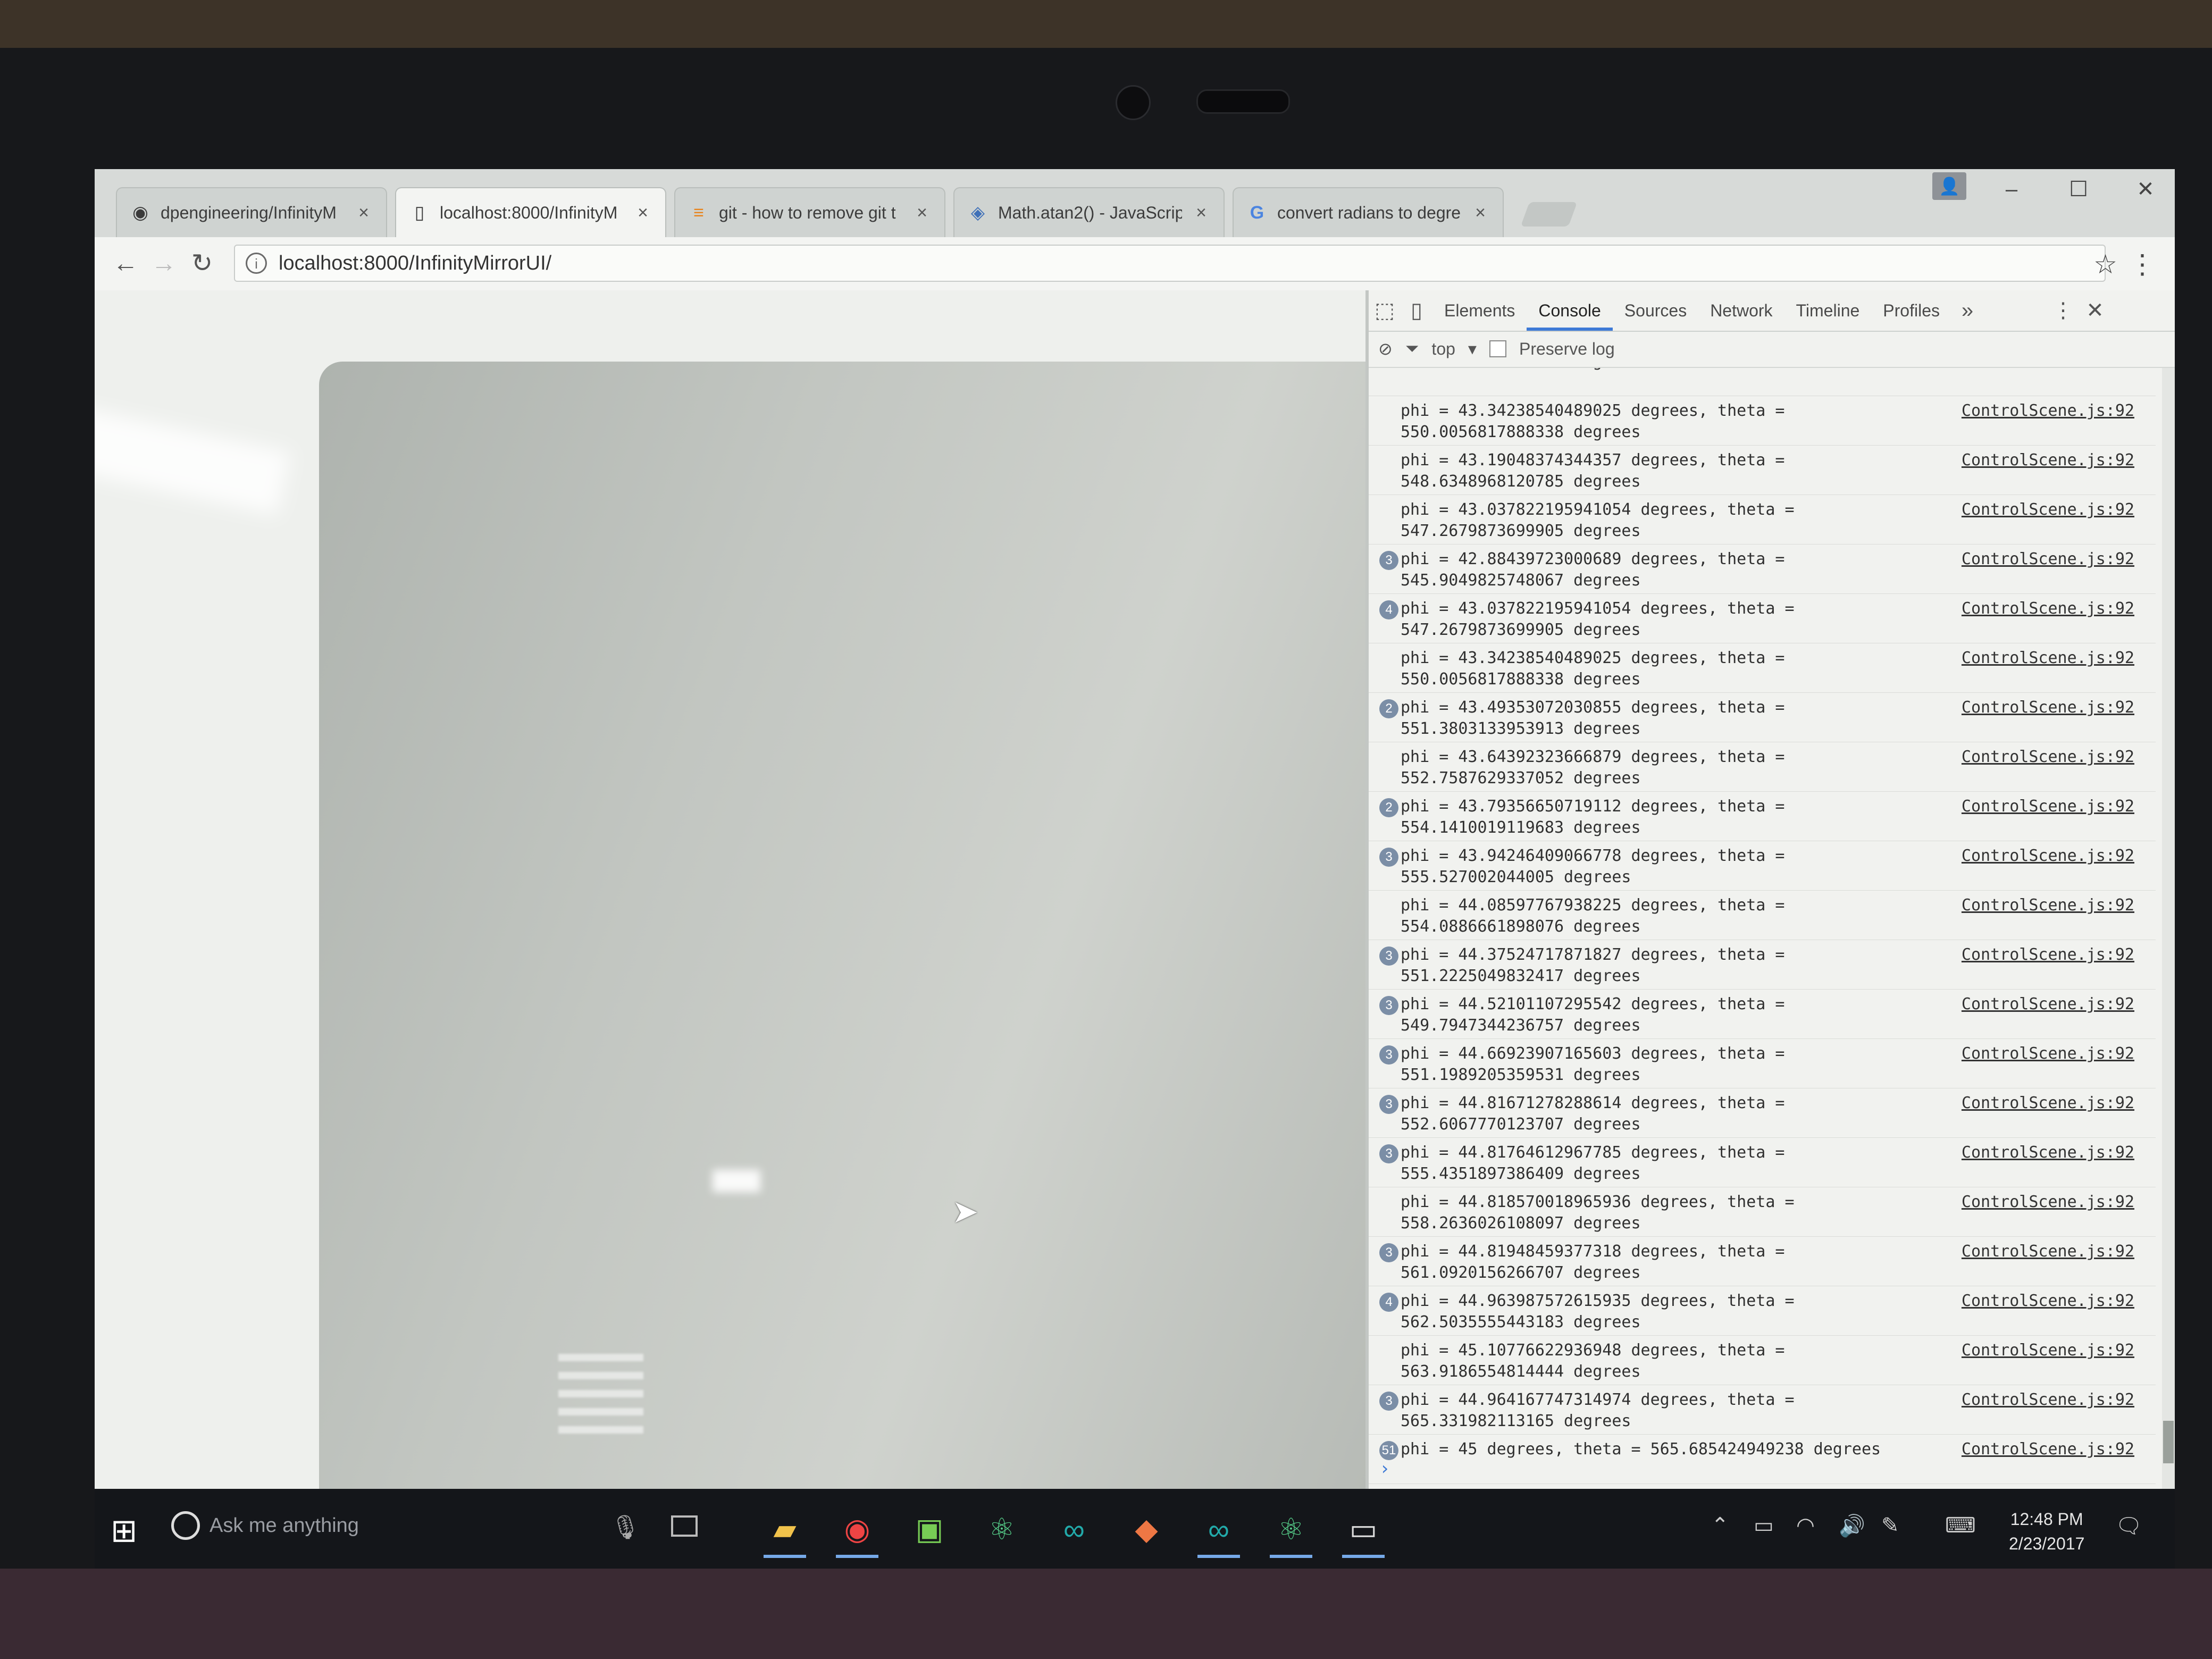 The image size is (2212, 1659). I want to click on system-clock: 12:48 PM 2/23/2017, so click(2046, 1531).